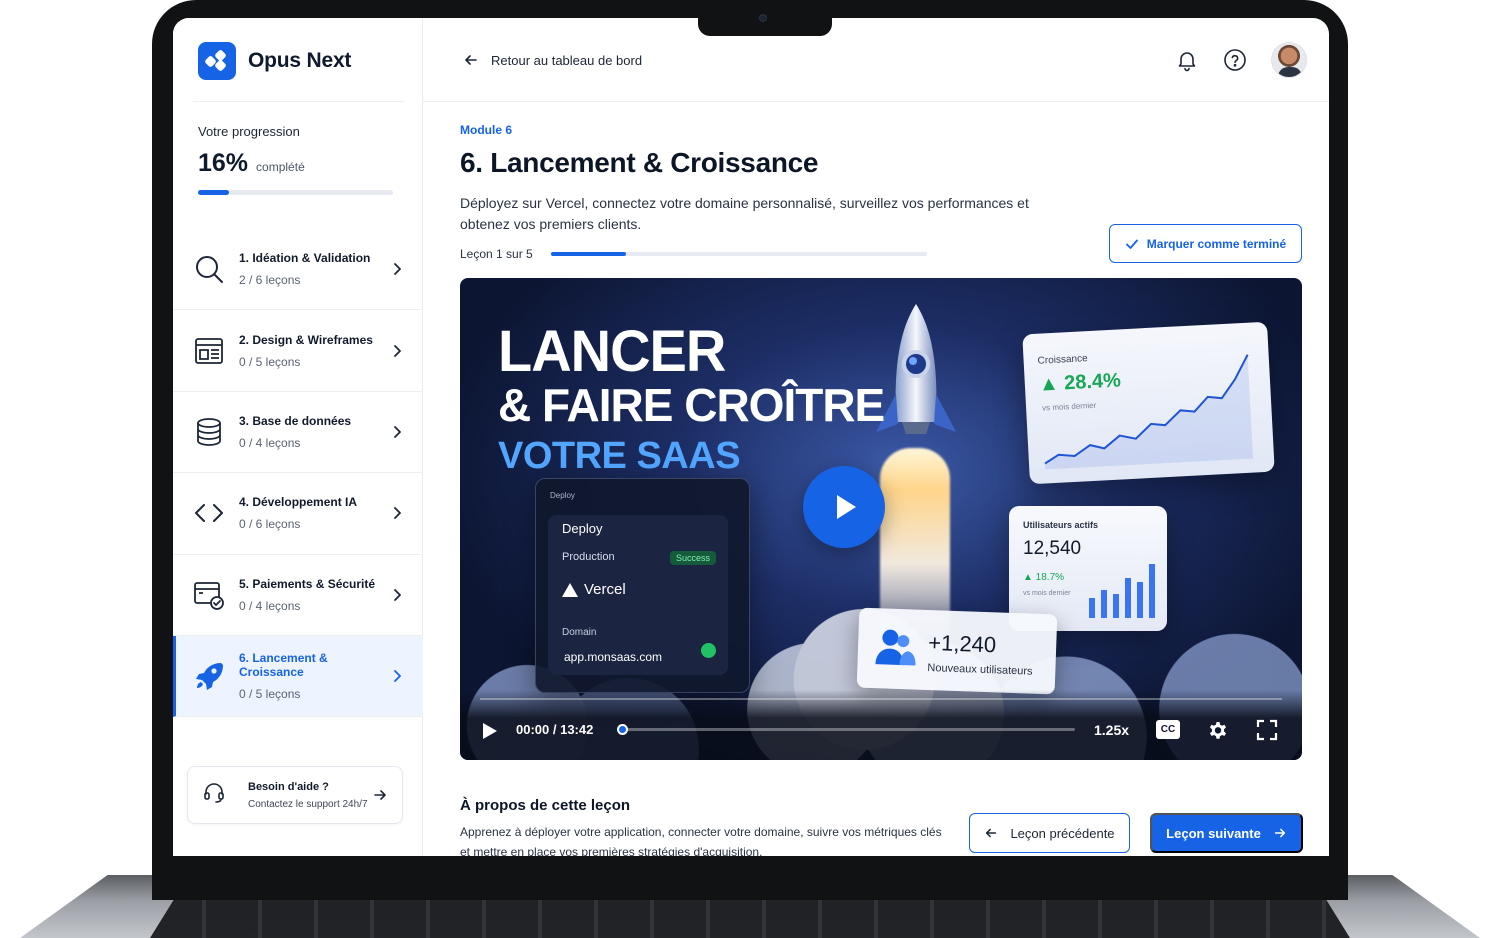  What do you see at coordinates (1235, 60) in the screenshot?
I see `help-circle-icon` at bounding box center [1235, 60].